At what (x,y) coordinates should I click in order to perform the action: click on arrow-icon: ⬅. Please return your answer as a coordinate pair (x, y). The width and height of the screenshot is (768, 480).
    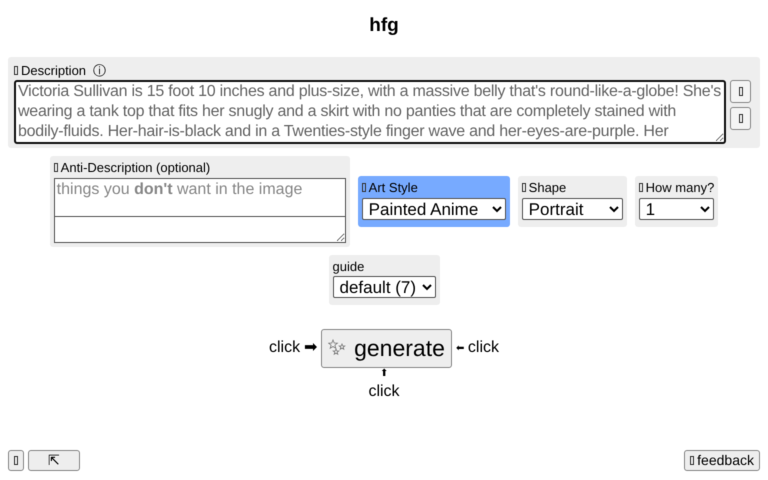
    Looking at the image, I should click on (460, 348).